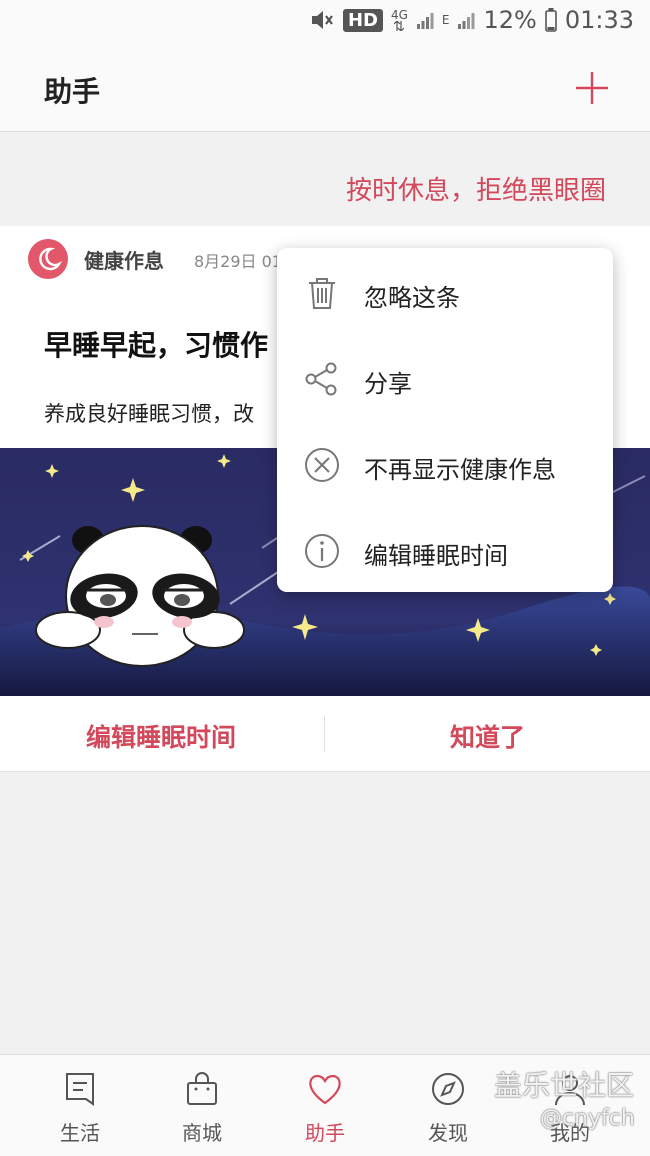 The image size is (650, 1156). I want to click on nav-label: 生活, so click(80, 1133).